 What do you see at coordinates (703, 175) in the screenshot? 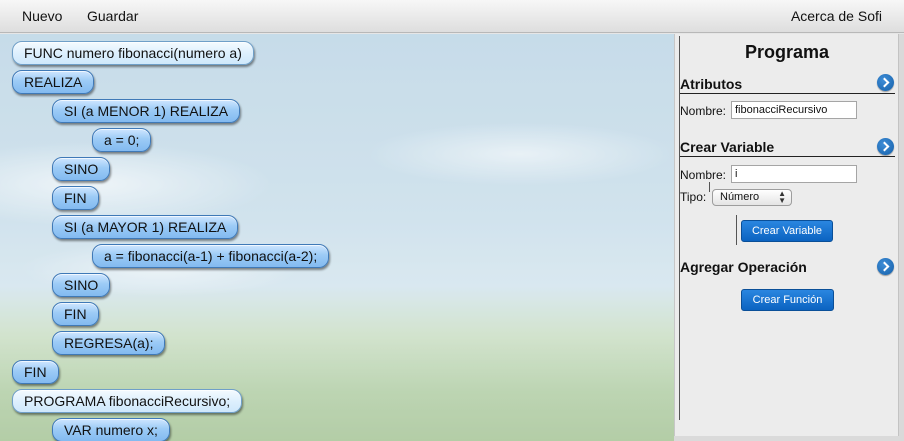
I see `variable-nombre-label: Nombre:` at bounding box center [703, 175].